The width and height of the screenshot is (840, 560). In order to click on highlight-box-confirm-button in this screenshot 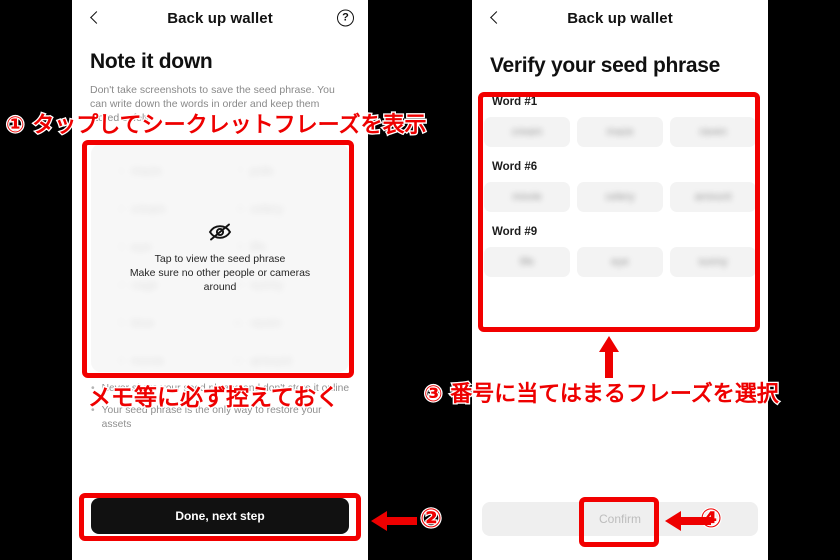, I will do `click(619, 522)`.